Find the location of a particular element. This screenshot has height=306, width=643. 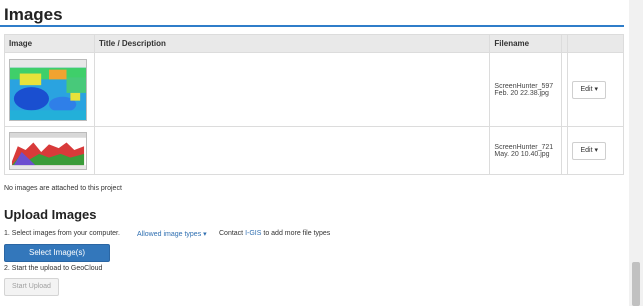

heading-divider is located at coordinates (312, 26).